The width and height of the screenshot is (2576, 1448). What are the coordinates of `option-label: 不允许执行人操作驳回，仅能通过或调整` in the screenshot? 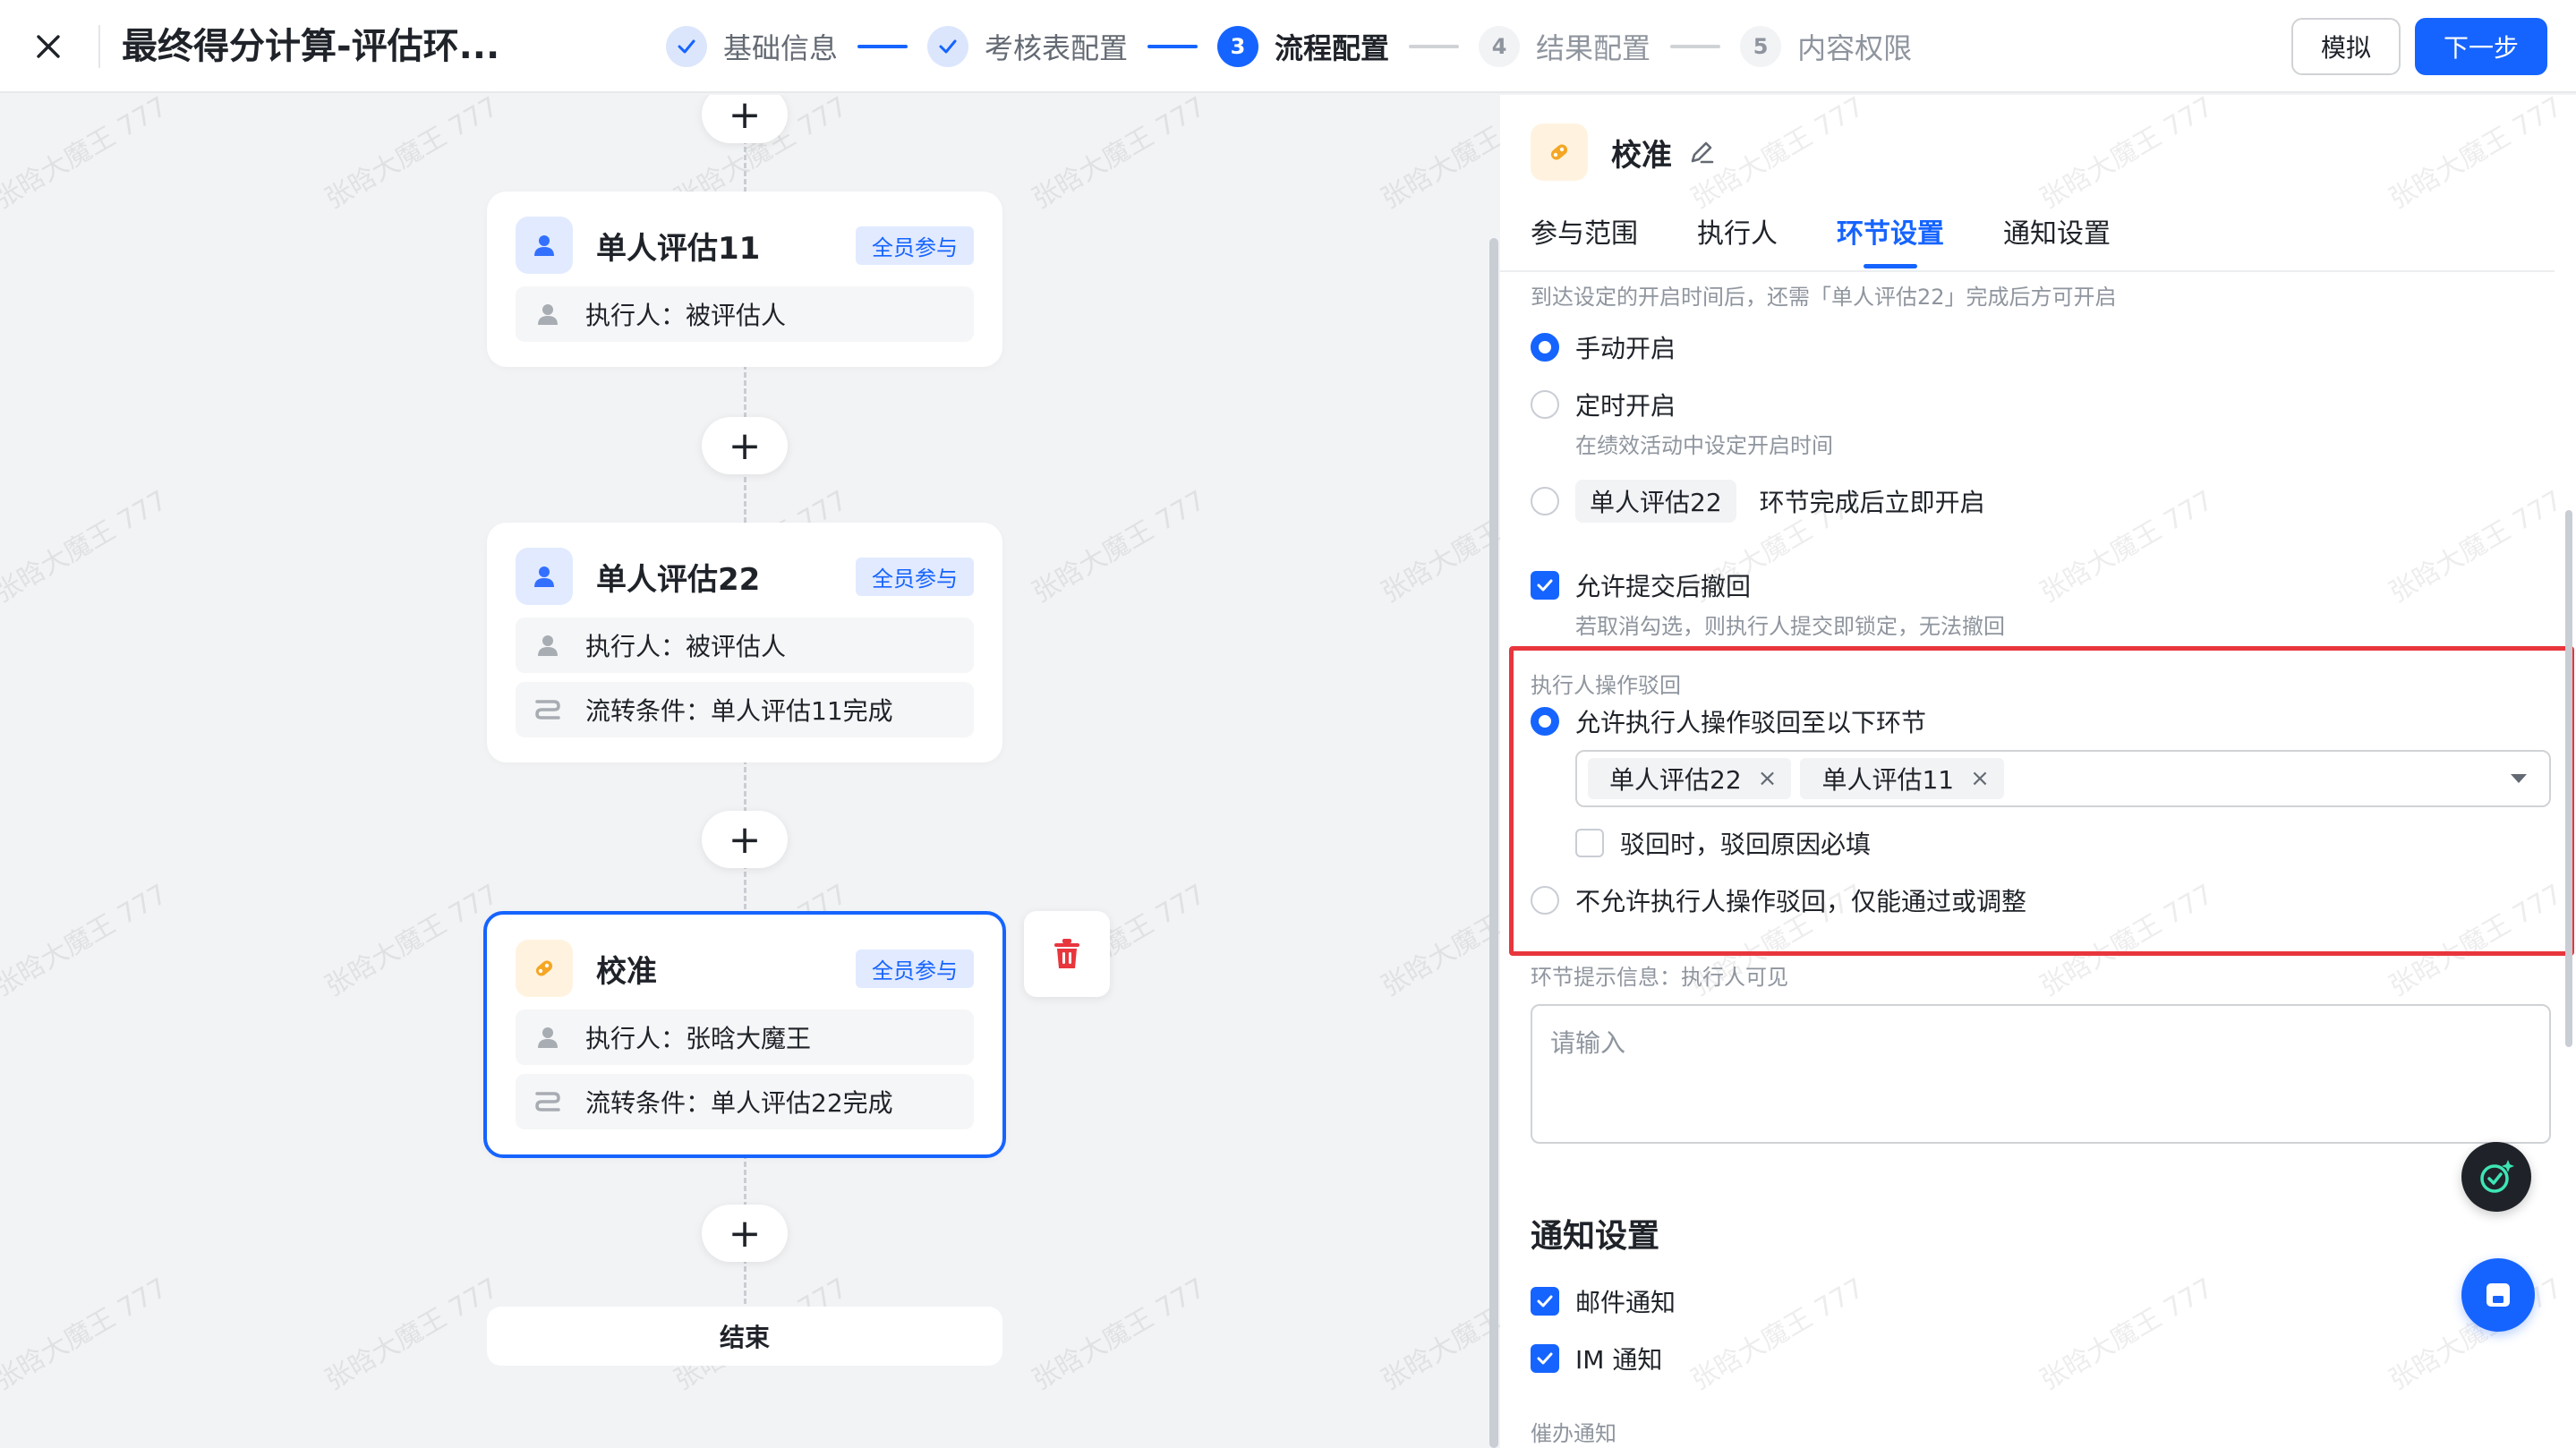 It's located at (1801, 901).